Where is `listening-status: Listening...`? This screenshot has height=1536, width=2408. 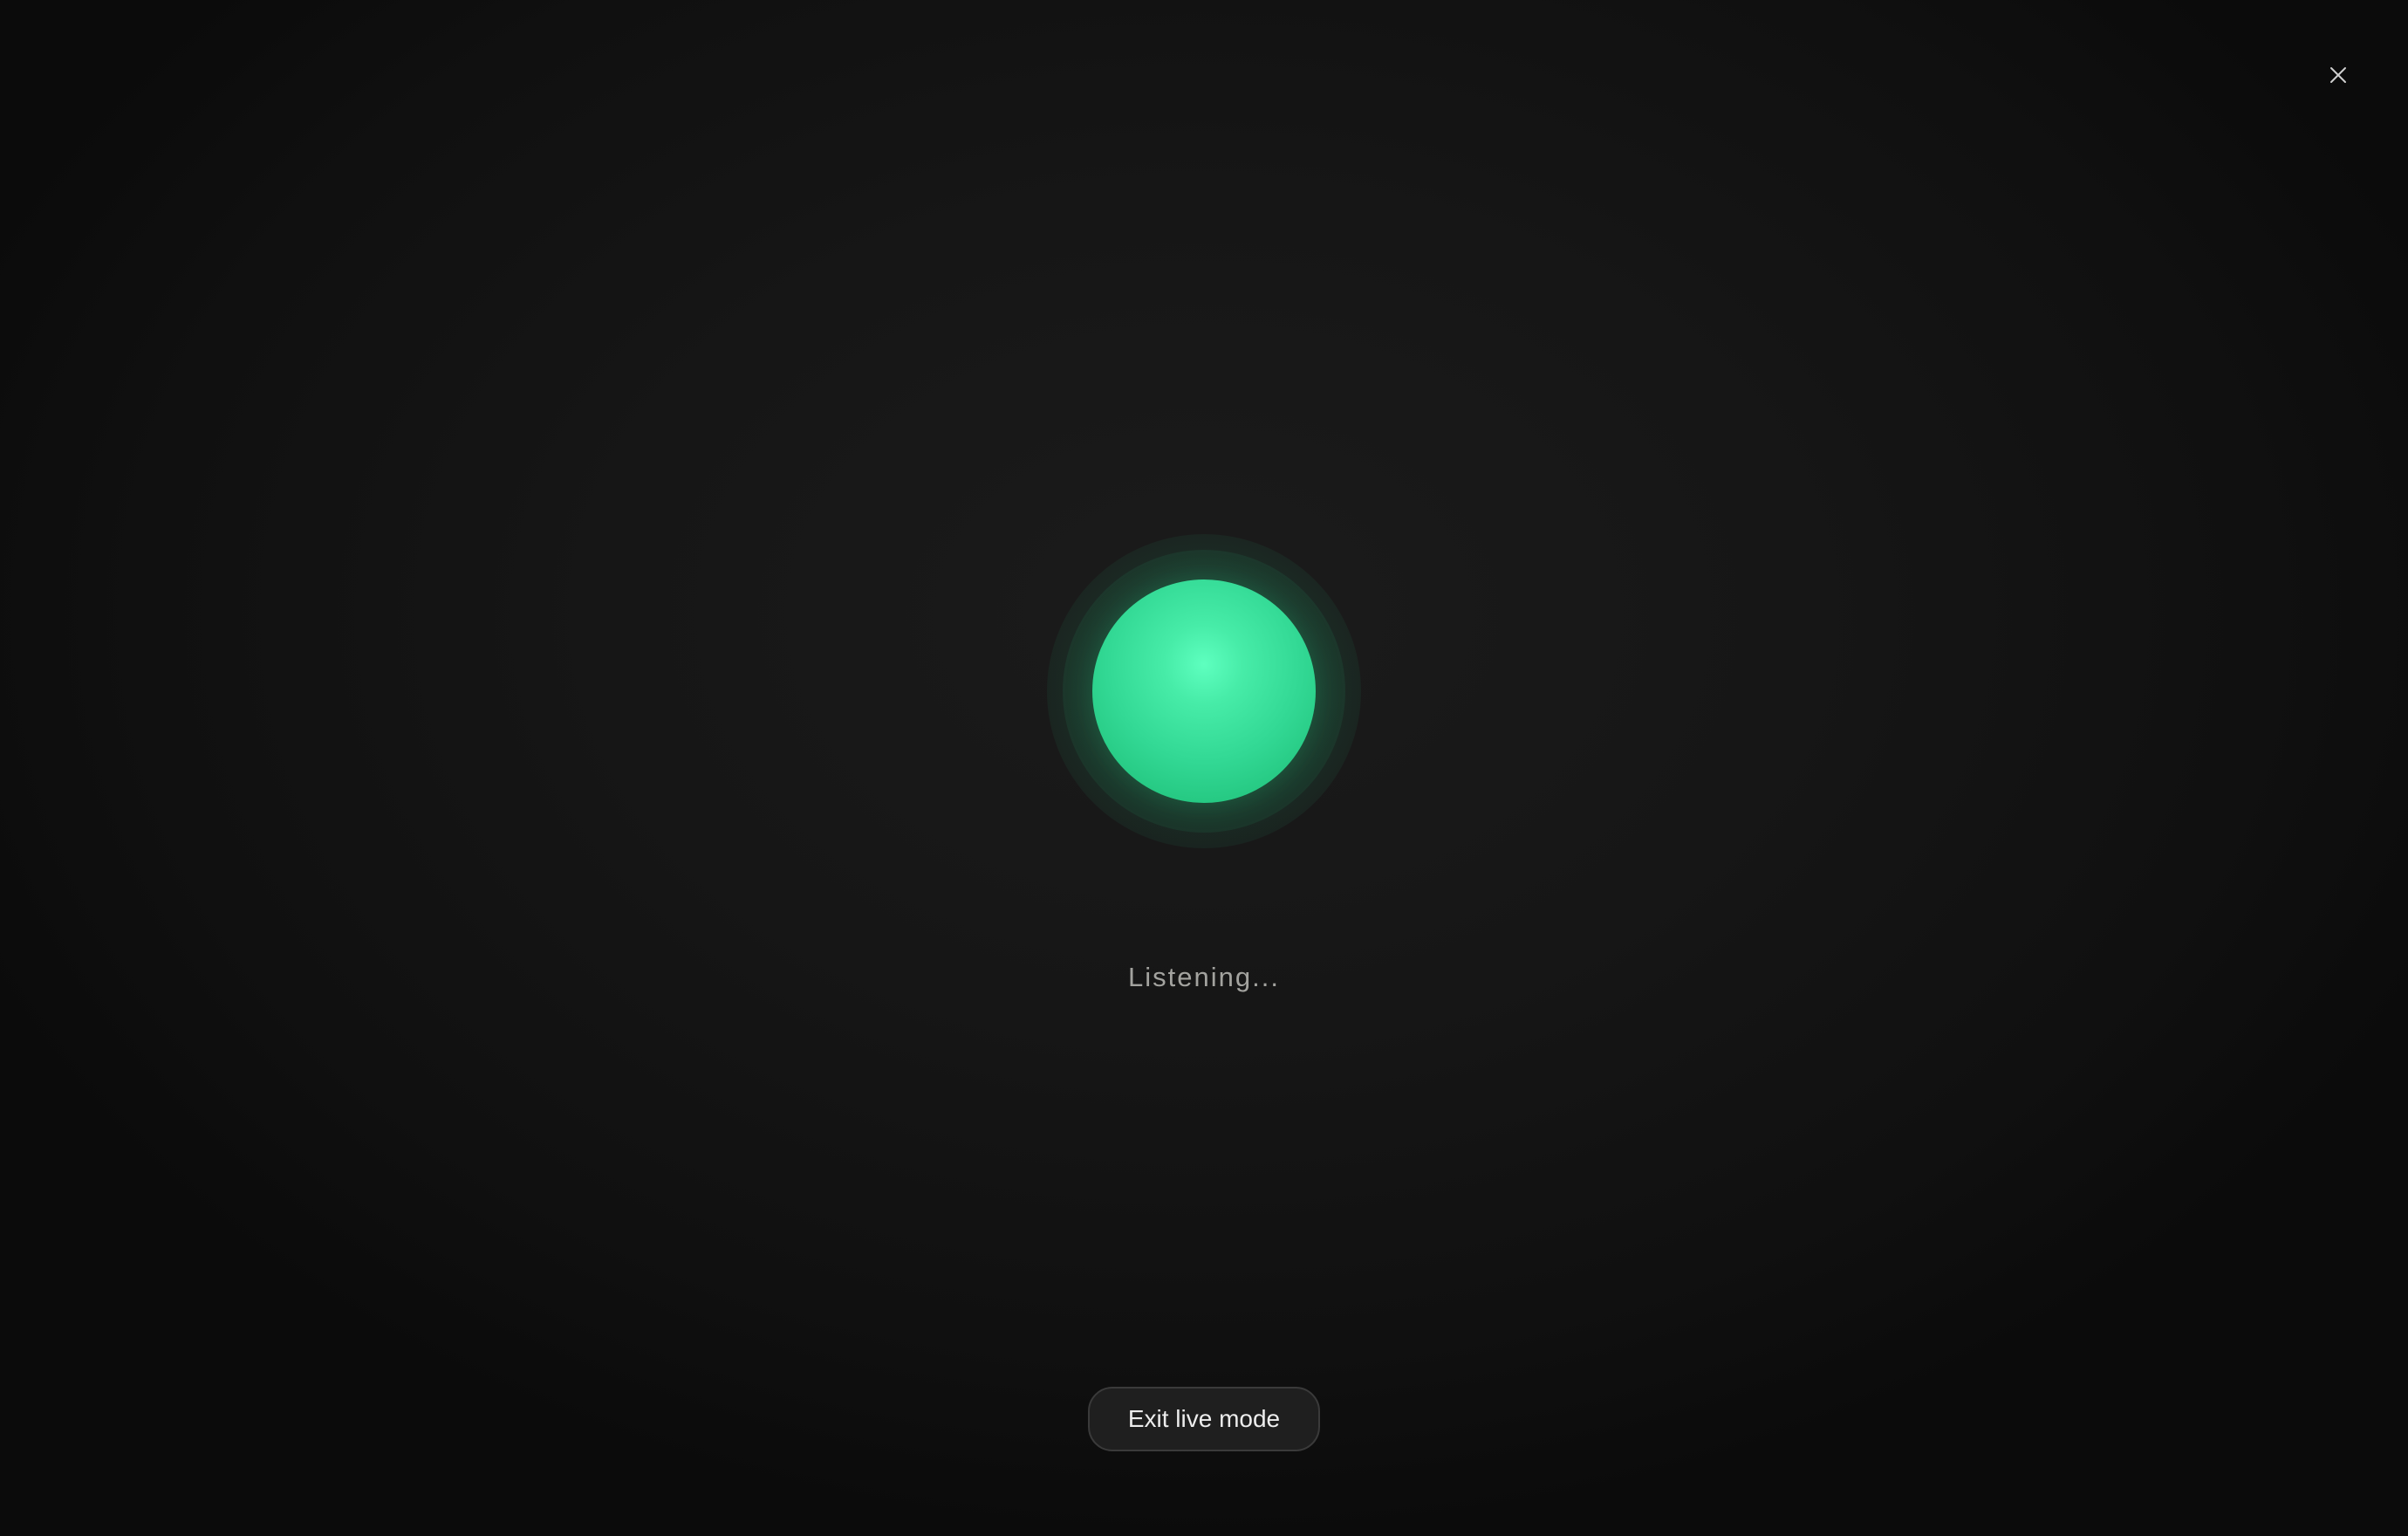 listening-status: Listening... is located at coordinates (1204, 977).